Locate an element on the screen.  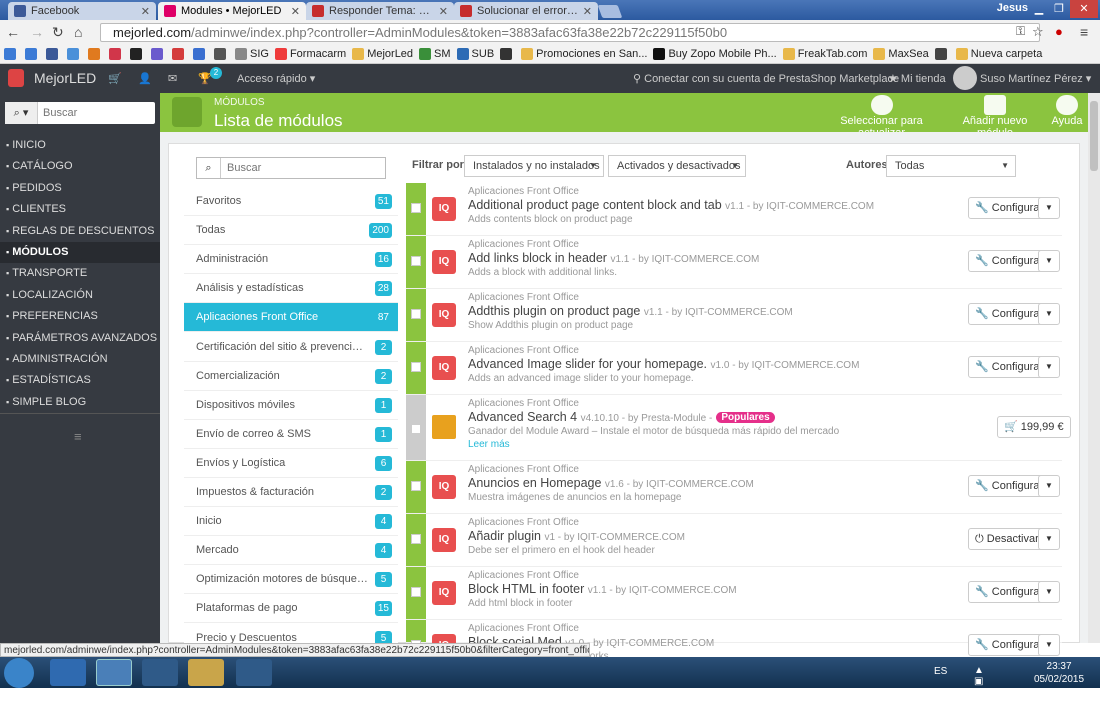
sidebar-item: ▪ PREFERENCIAS is located at coordinates (80, 316).